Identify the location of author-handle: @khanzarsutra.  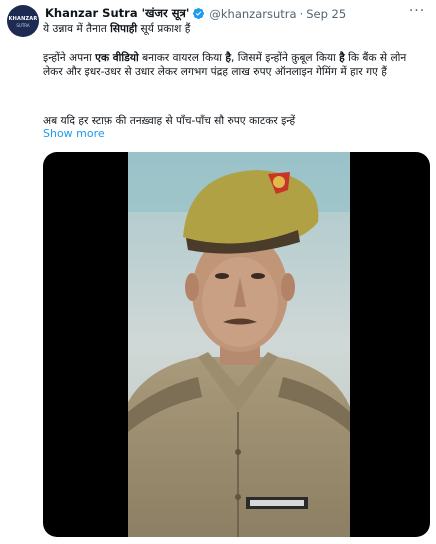
(252, 14).